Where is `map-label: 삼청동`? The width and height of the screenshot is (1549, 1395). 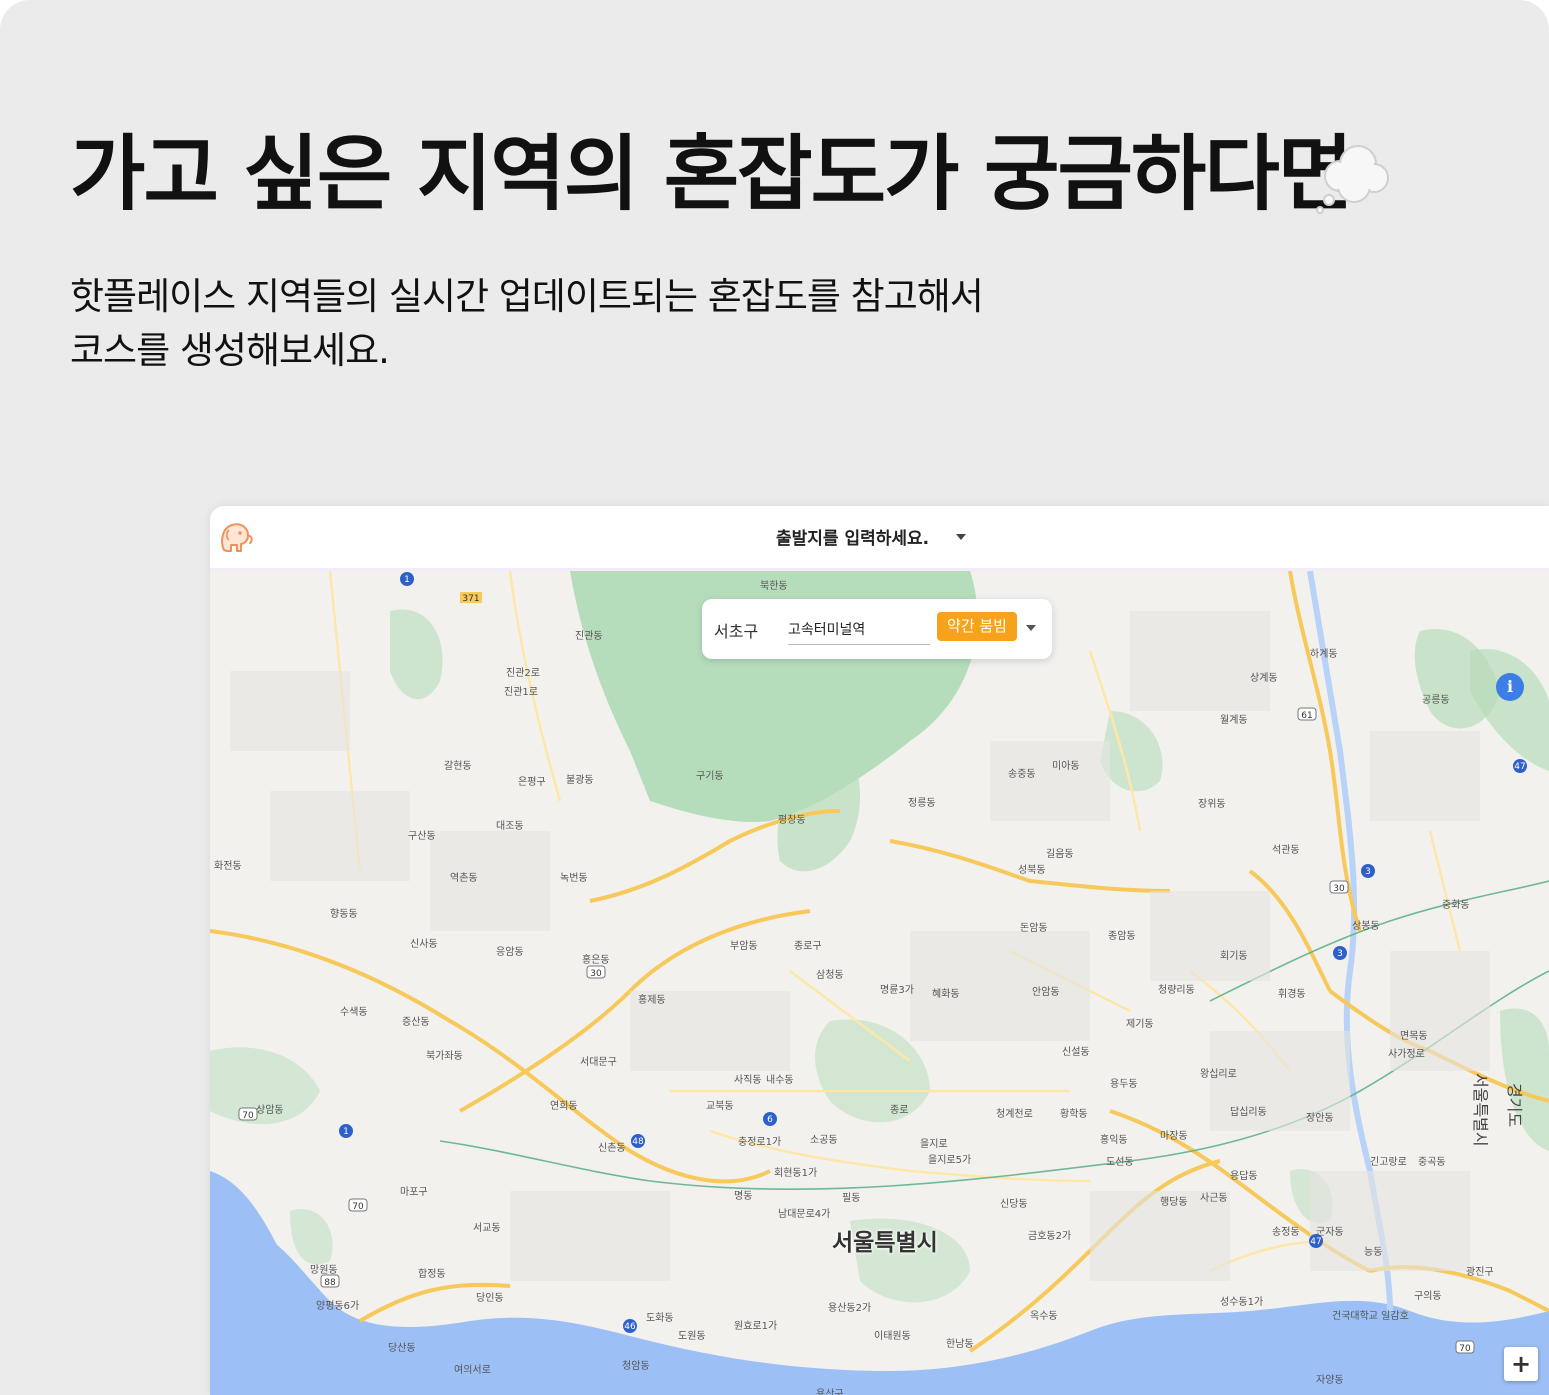 map-label: 삼청동 is located at coordinates (830, 975).